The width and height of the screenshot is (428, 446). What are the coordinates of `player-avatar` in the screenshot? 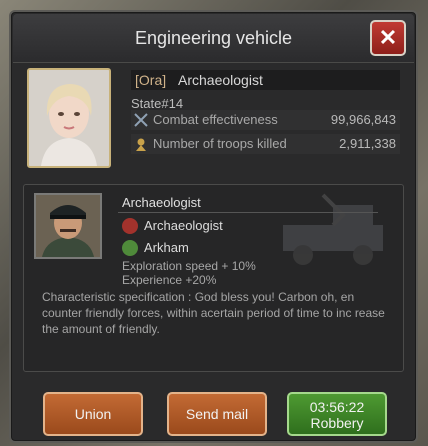 It's located at (69, 118).